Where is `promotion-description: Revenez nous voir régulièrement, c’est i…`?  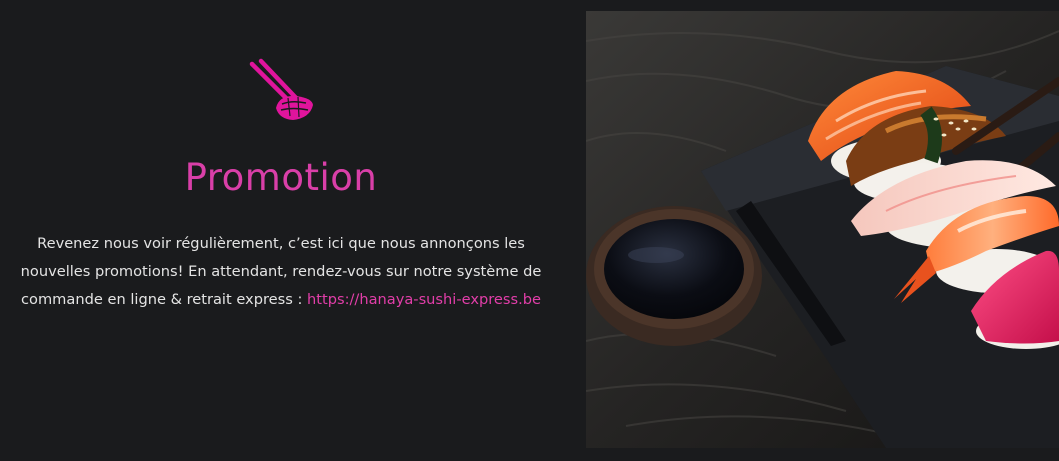
promotion-description: Revenez nous voir régulièrement, c’est i… is located at coordinates (281, 272).